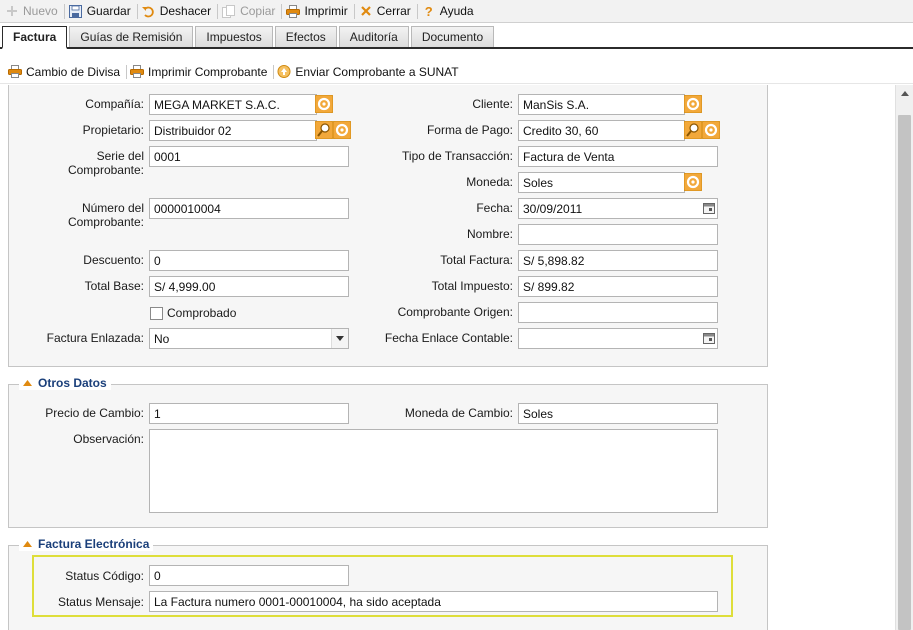 This screenshot has height=630, width=913. Describe the element at coordinates (229, 11) in the screenshot. I see `copy-icon` at that location.